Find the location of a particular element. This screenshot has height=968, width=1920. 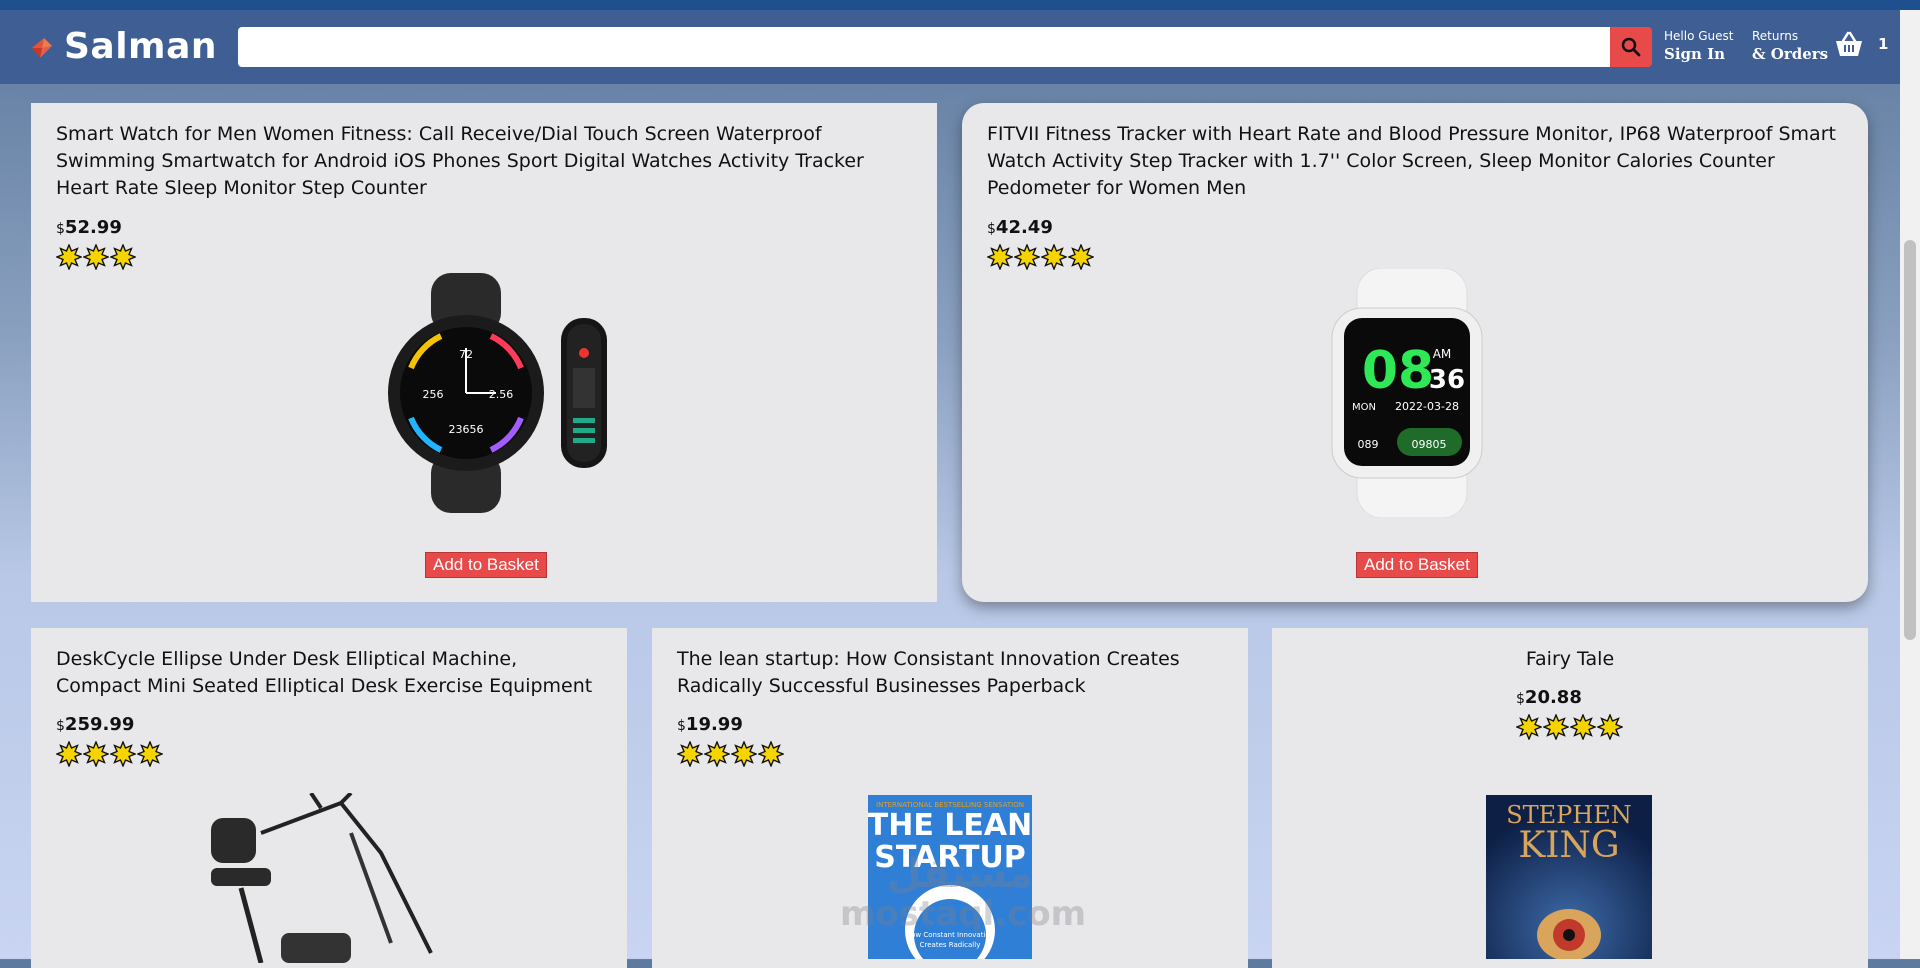

fairy-tale-book-image: STEPHEN KING is located at coordinates (1569, 877).